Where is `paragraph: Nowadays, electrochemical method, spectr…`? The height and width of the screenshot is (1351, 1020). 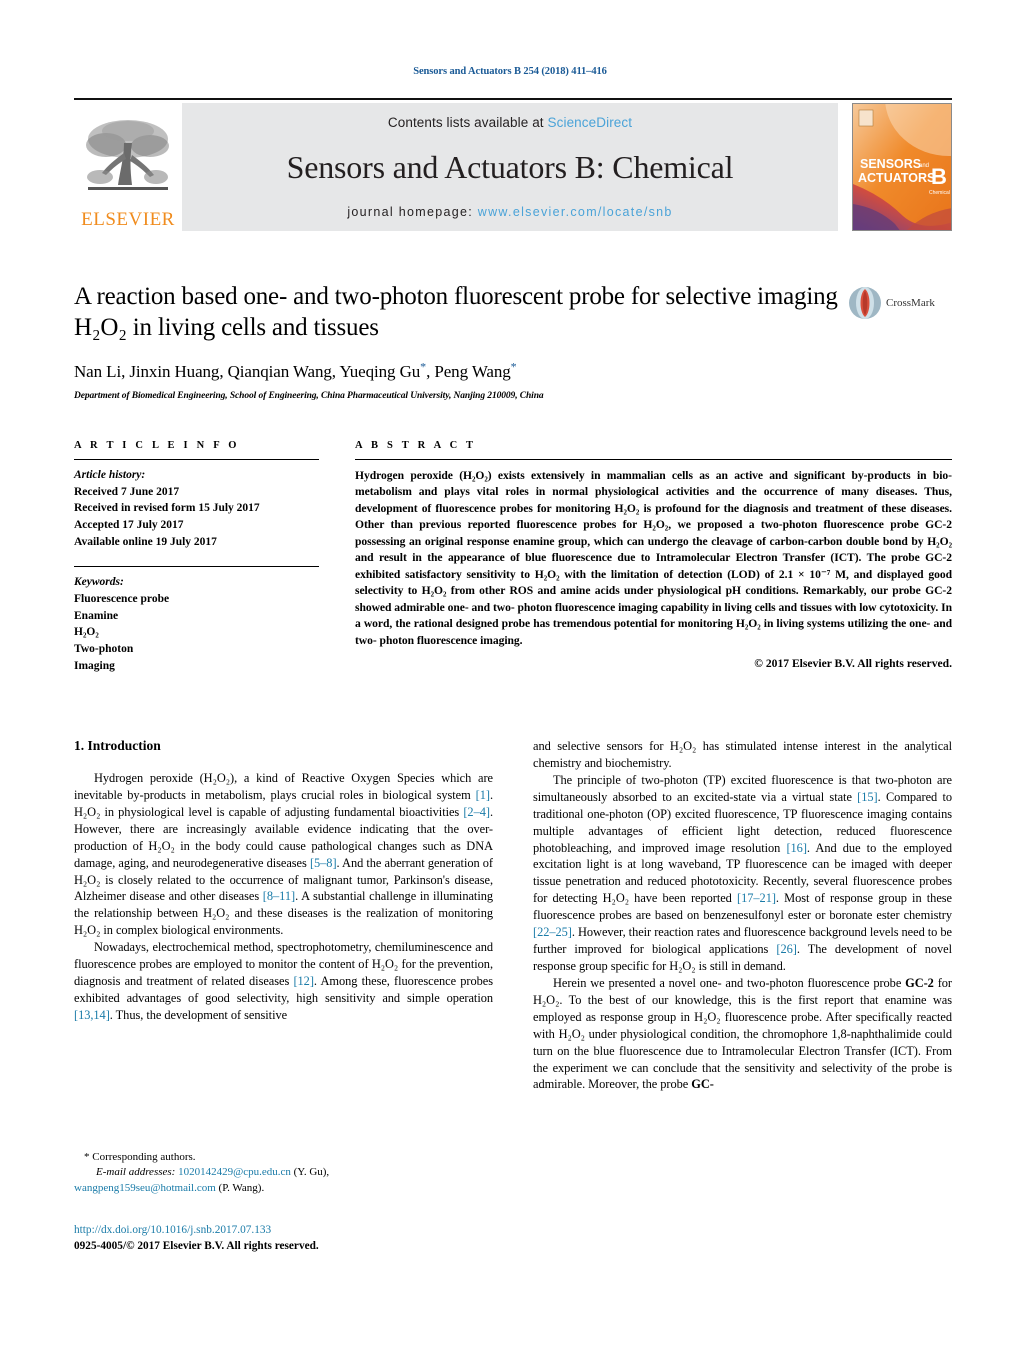
paragraph: Nowadays, electrochemical method, spectr… is located at coordinates (283, 981).